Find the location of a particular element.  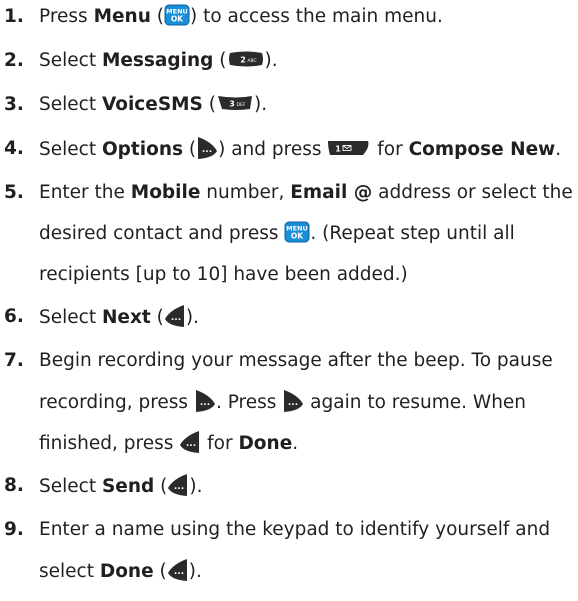

step-number: 2. is located at coordinates (14, 60).